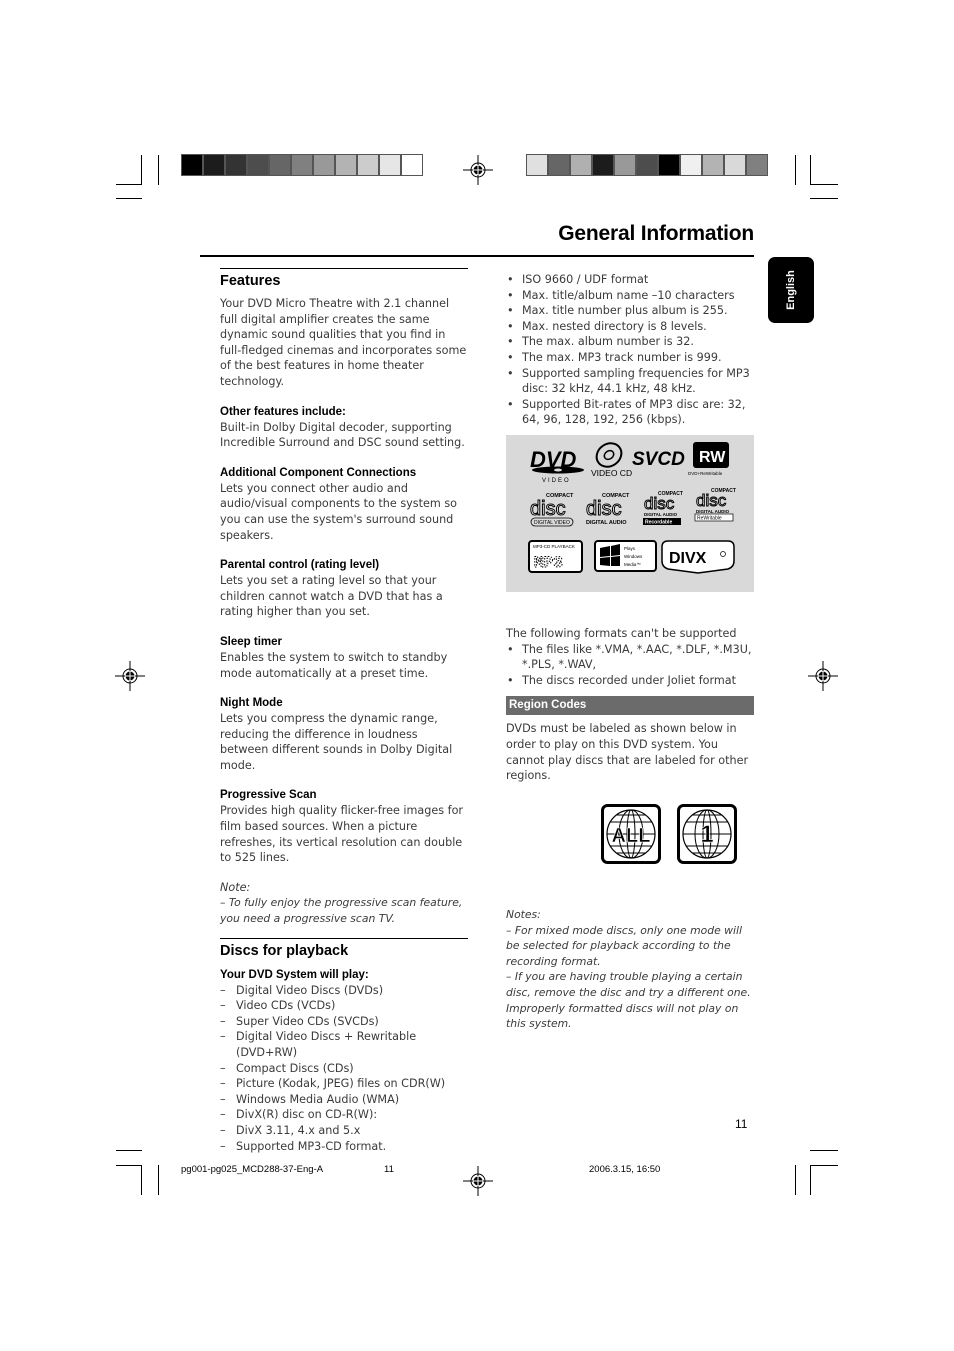 This screenshot has width=954, height=1351. I want to click on language-tab-label: English, so click(791, 290).